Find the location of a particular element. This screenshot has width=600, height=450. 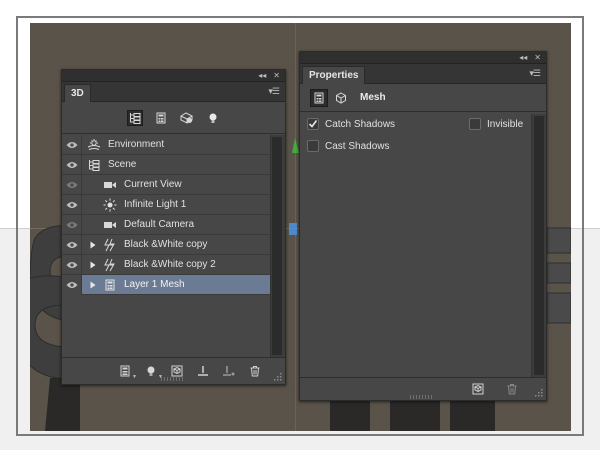

list-item-black-white-copy-2: Black &White copy 2 is located at coordinates (166, 264).